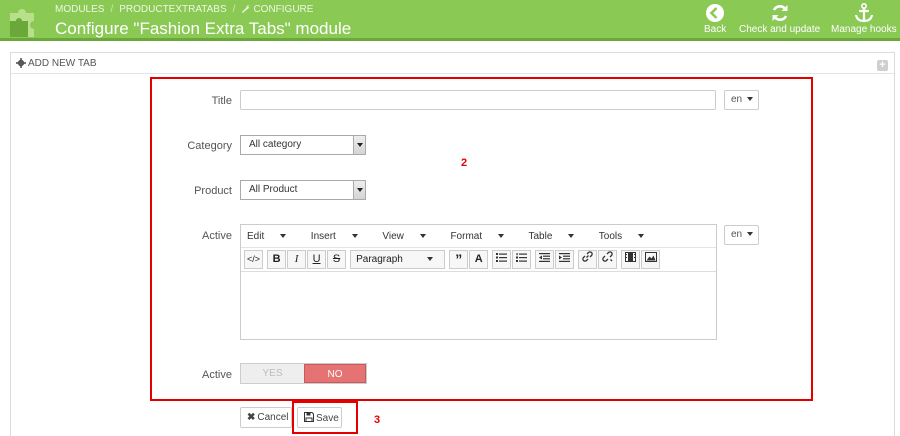 The height and width of the screenshot is (436, 900). I want to click on expand-plus-icon: +, so click(882, 65).